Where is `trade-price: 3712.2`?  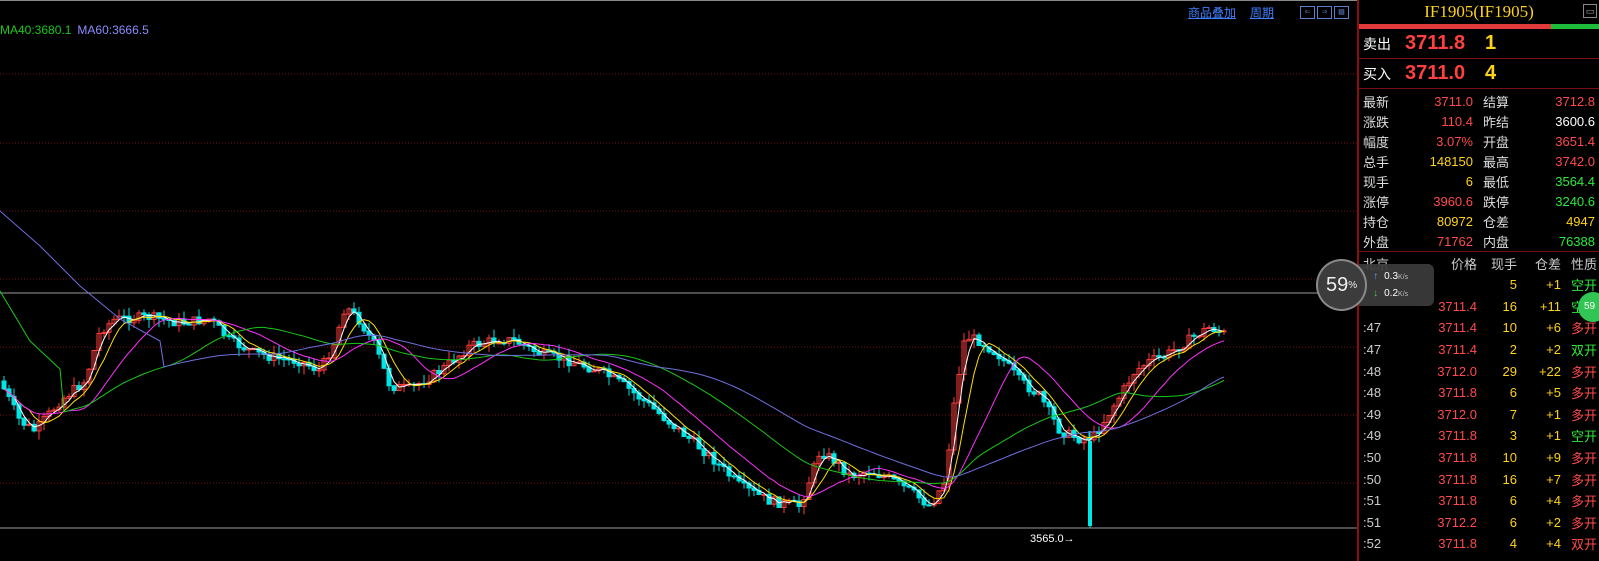
trade-price: 3712.2 is located at coordinates (1457, 522).